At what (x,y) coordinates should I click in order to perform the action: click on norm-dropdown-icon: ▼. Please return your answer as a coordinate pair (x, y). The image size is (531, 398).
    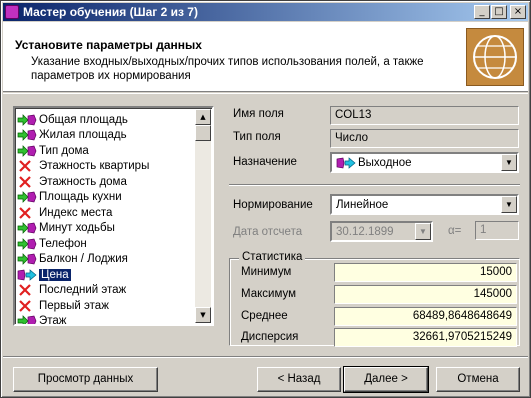
    Looking at the image, I should click on (509, 204).